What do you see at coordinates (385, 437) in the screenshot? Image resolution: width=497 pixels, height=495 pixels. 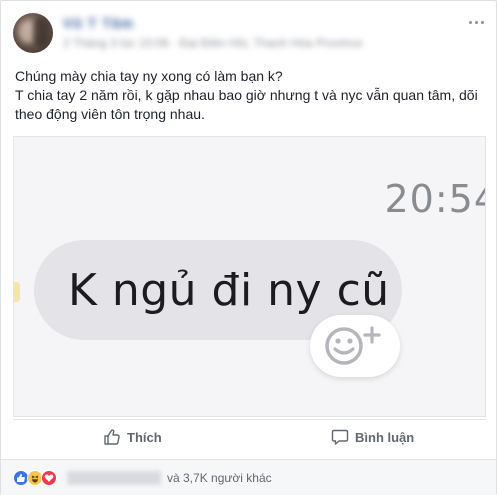 I see `comment-label: Bình luận` at bounding box center [385, 437].